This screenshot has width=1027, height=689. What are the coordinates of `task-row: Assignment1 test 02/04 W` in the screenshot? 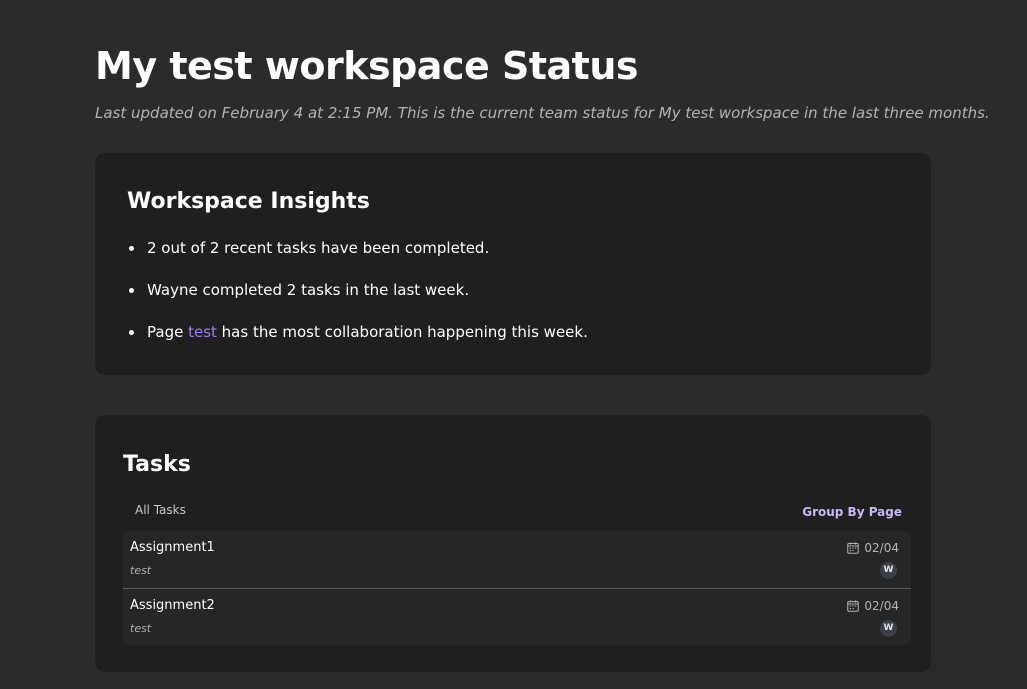 It's located at (517, 559).